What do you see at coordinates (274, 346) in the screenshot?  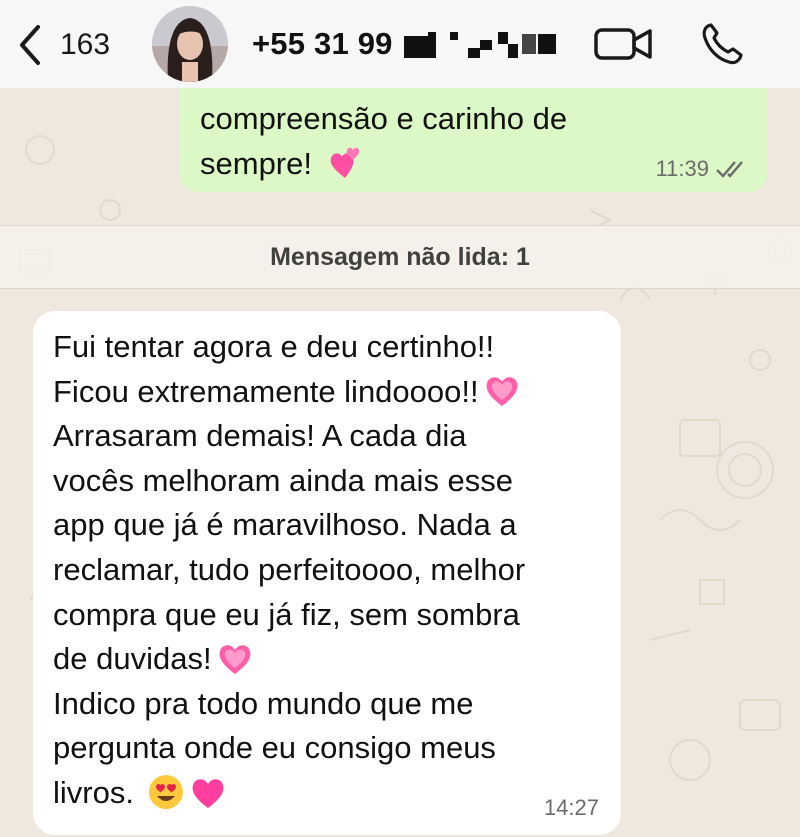 I see `message-line: Fui tentar agora e deu certinho!!` at bounding box center [274, 346].